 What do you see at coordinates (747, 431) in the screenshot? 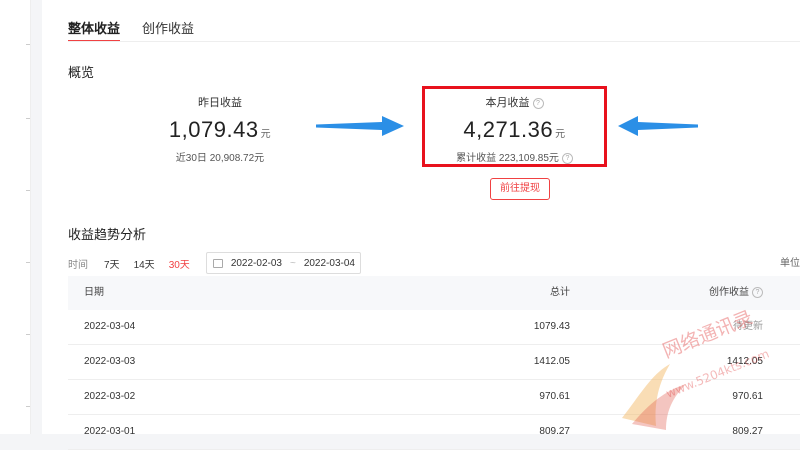
I see `row-creation-earnings: 809.27` at bounding box center [747, 431].